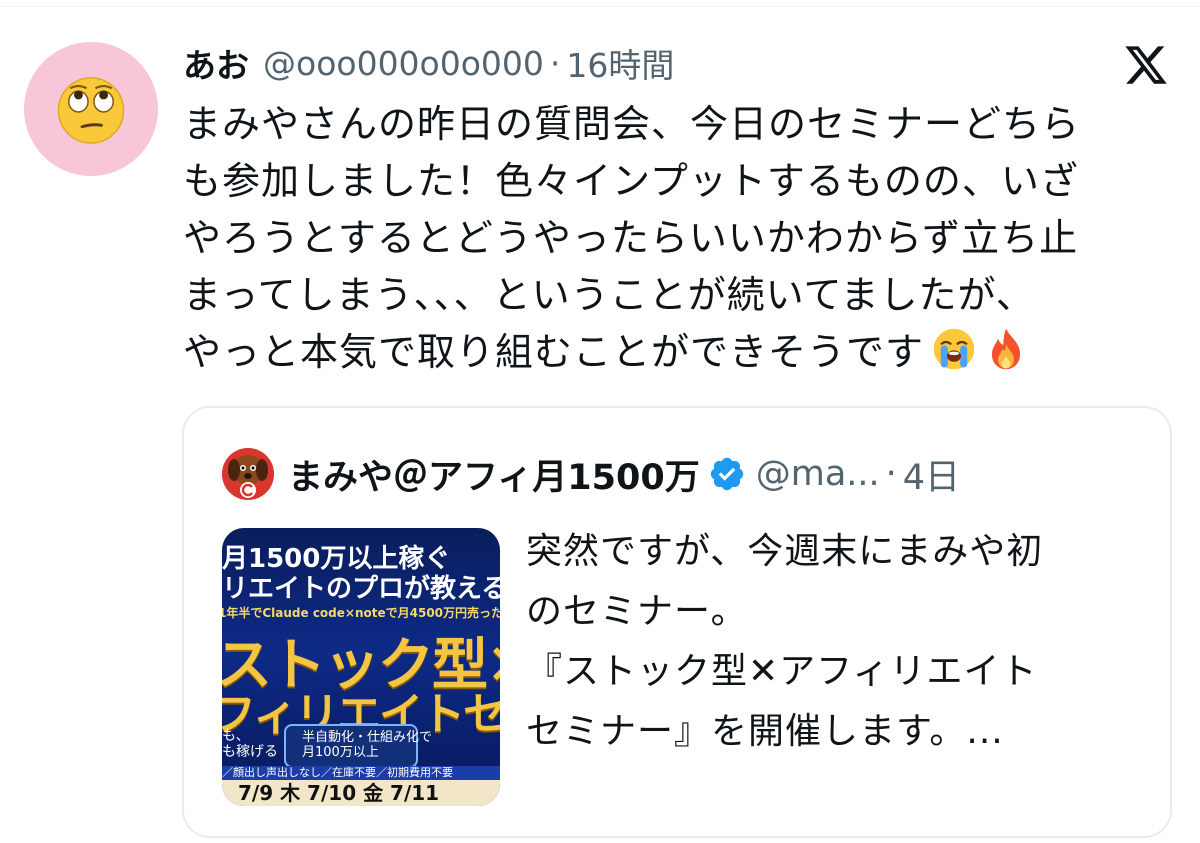  What do you see at coordinates (631, 238) in the screenshot?
I see `tweet-text-line: やろうとするとどうやったらいいかわからず立ち止` at bounding box center [631, 238].